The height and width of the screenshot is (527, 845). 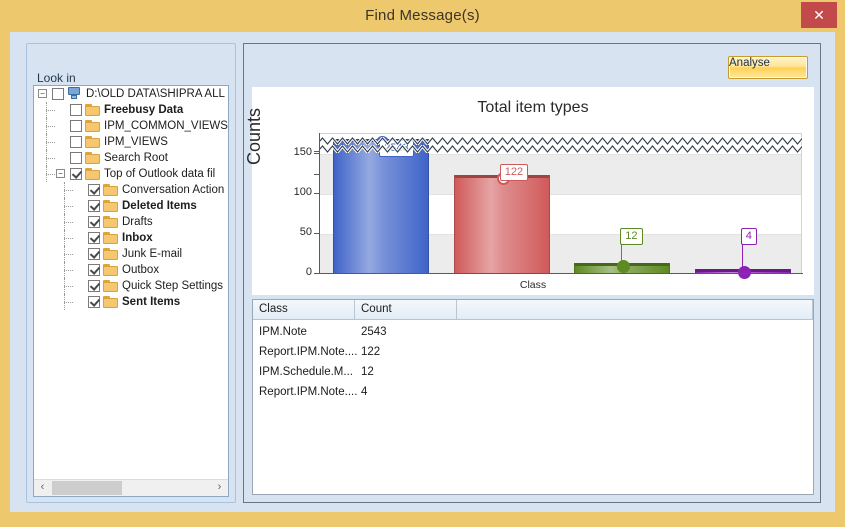 I want to click on tree-node: Inbox, so click(x=131, y=238).